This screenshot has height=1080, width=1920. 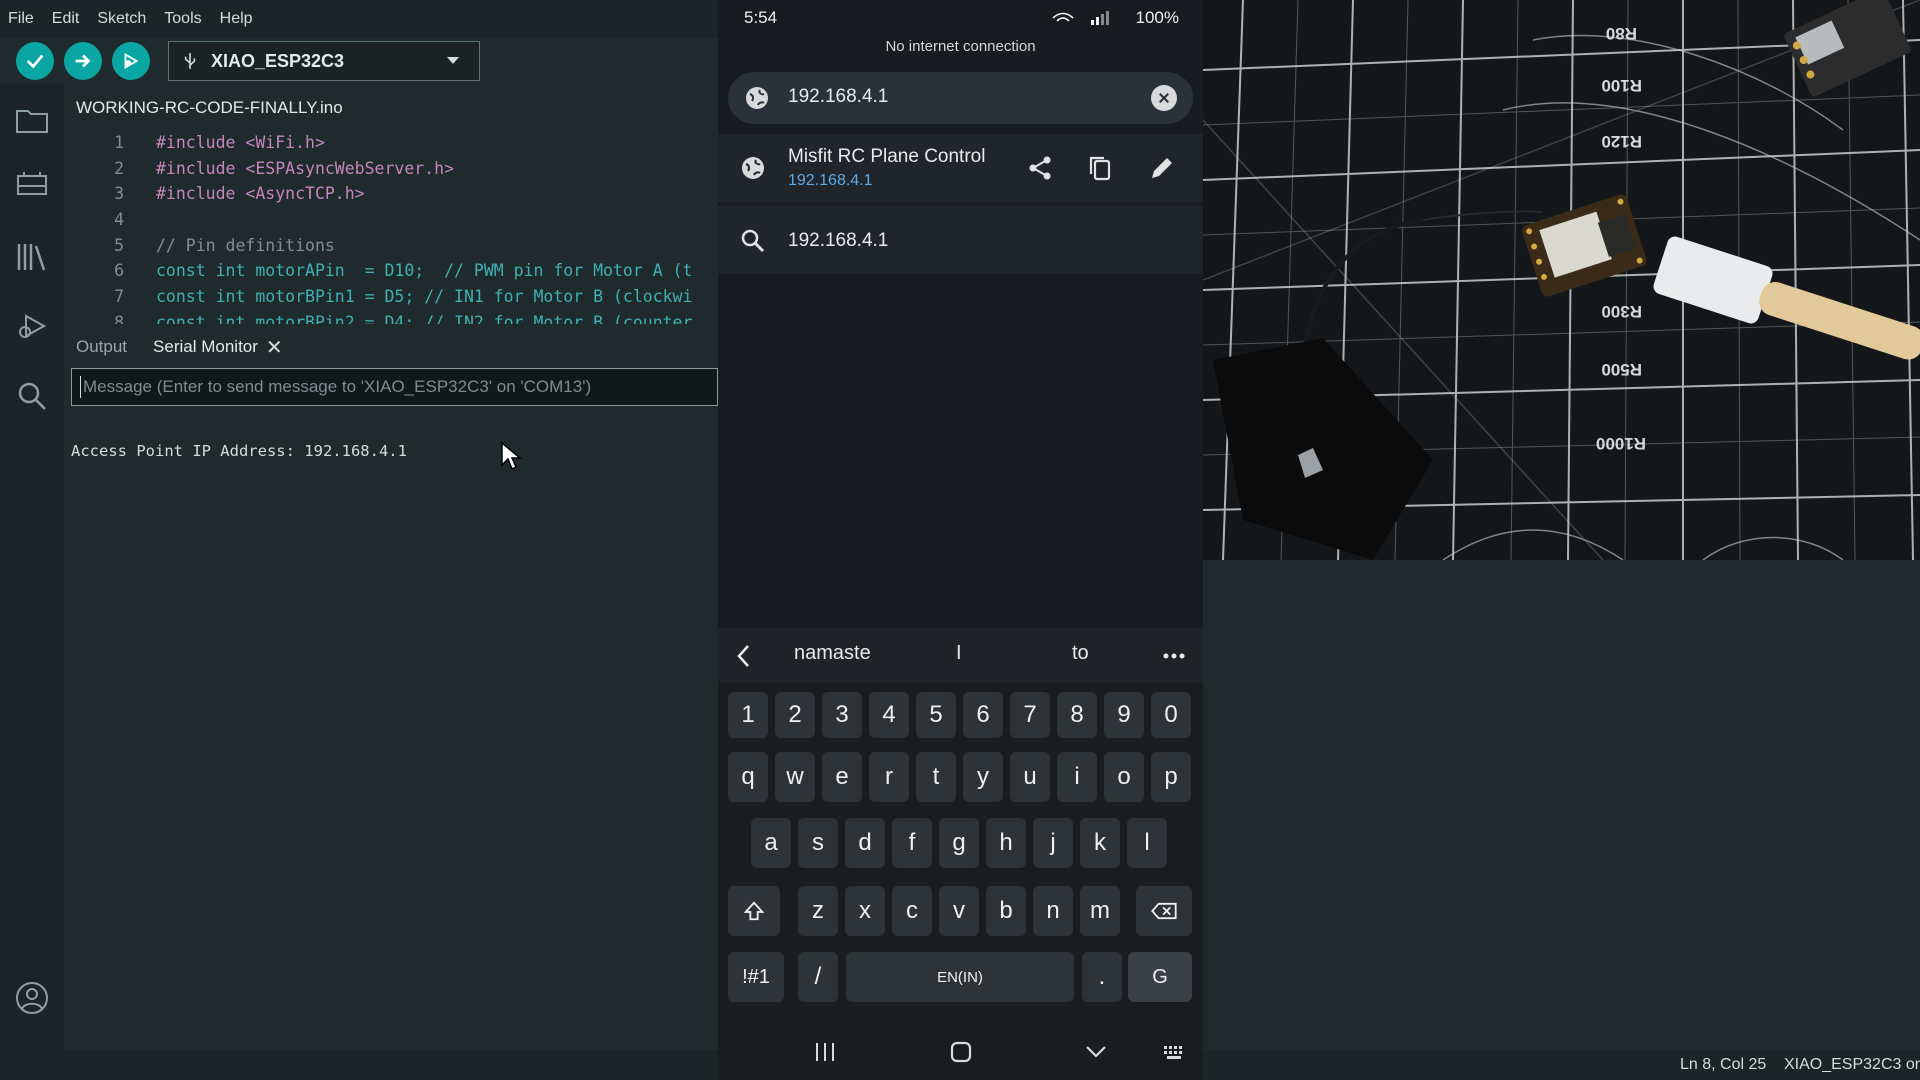 I want to click on key: 9, so click(x=1124, y=715).